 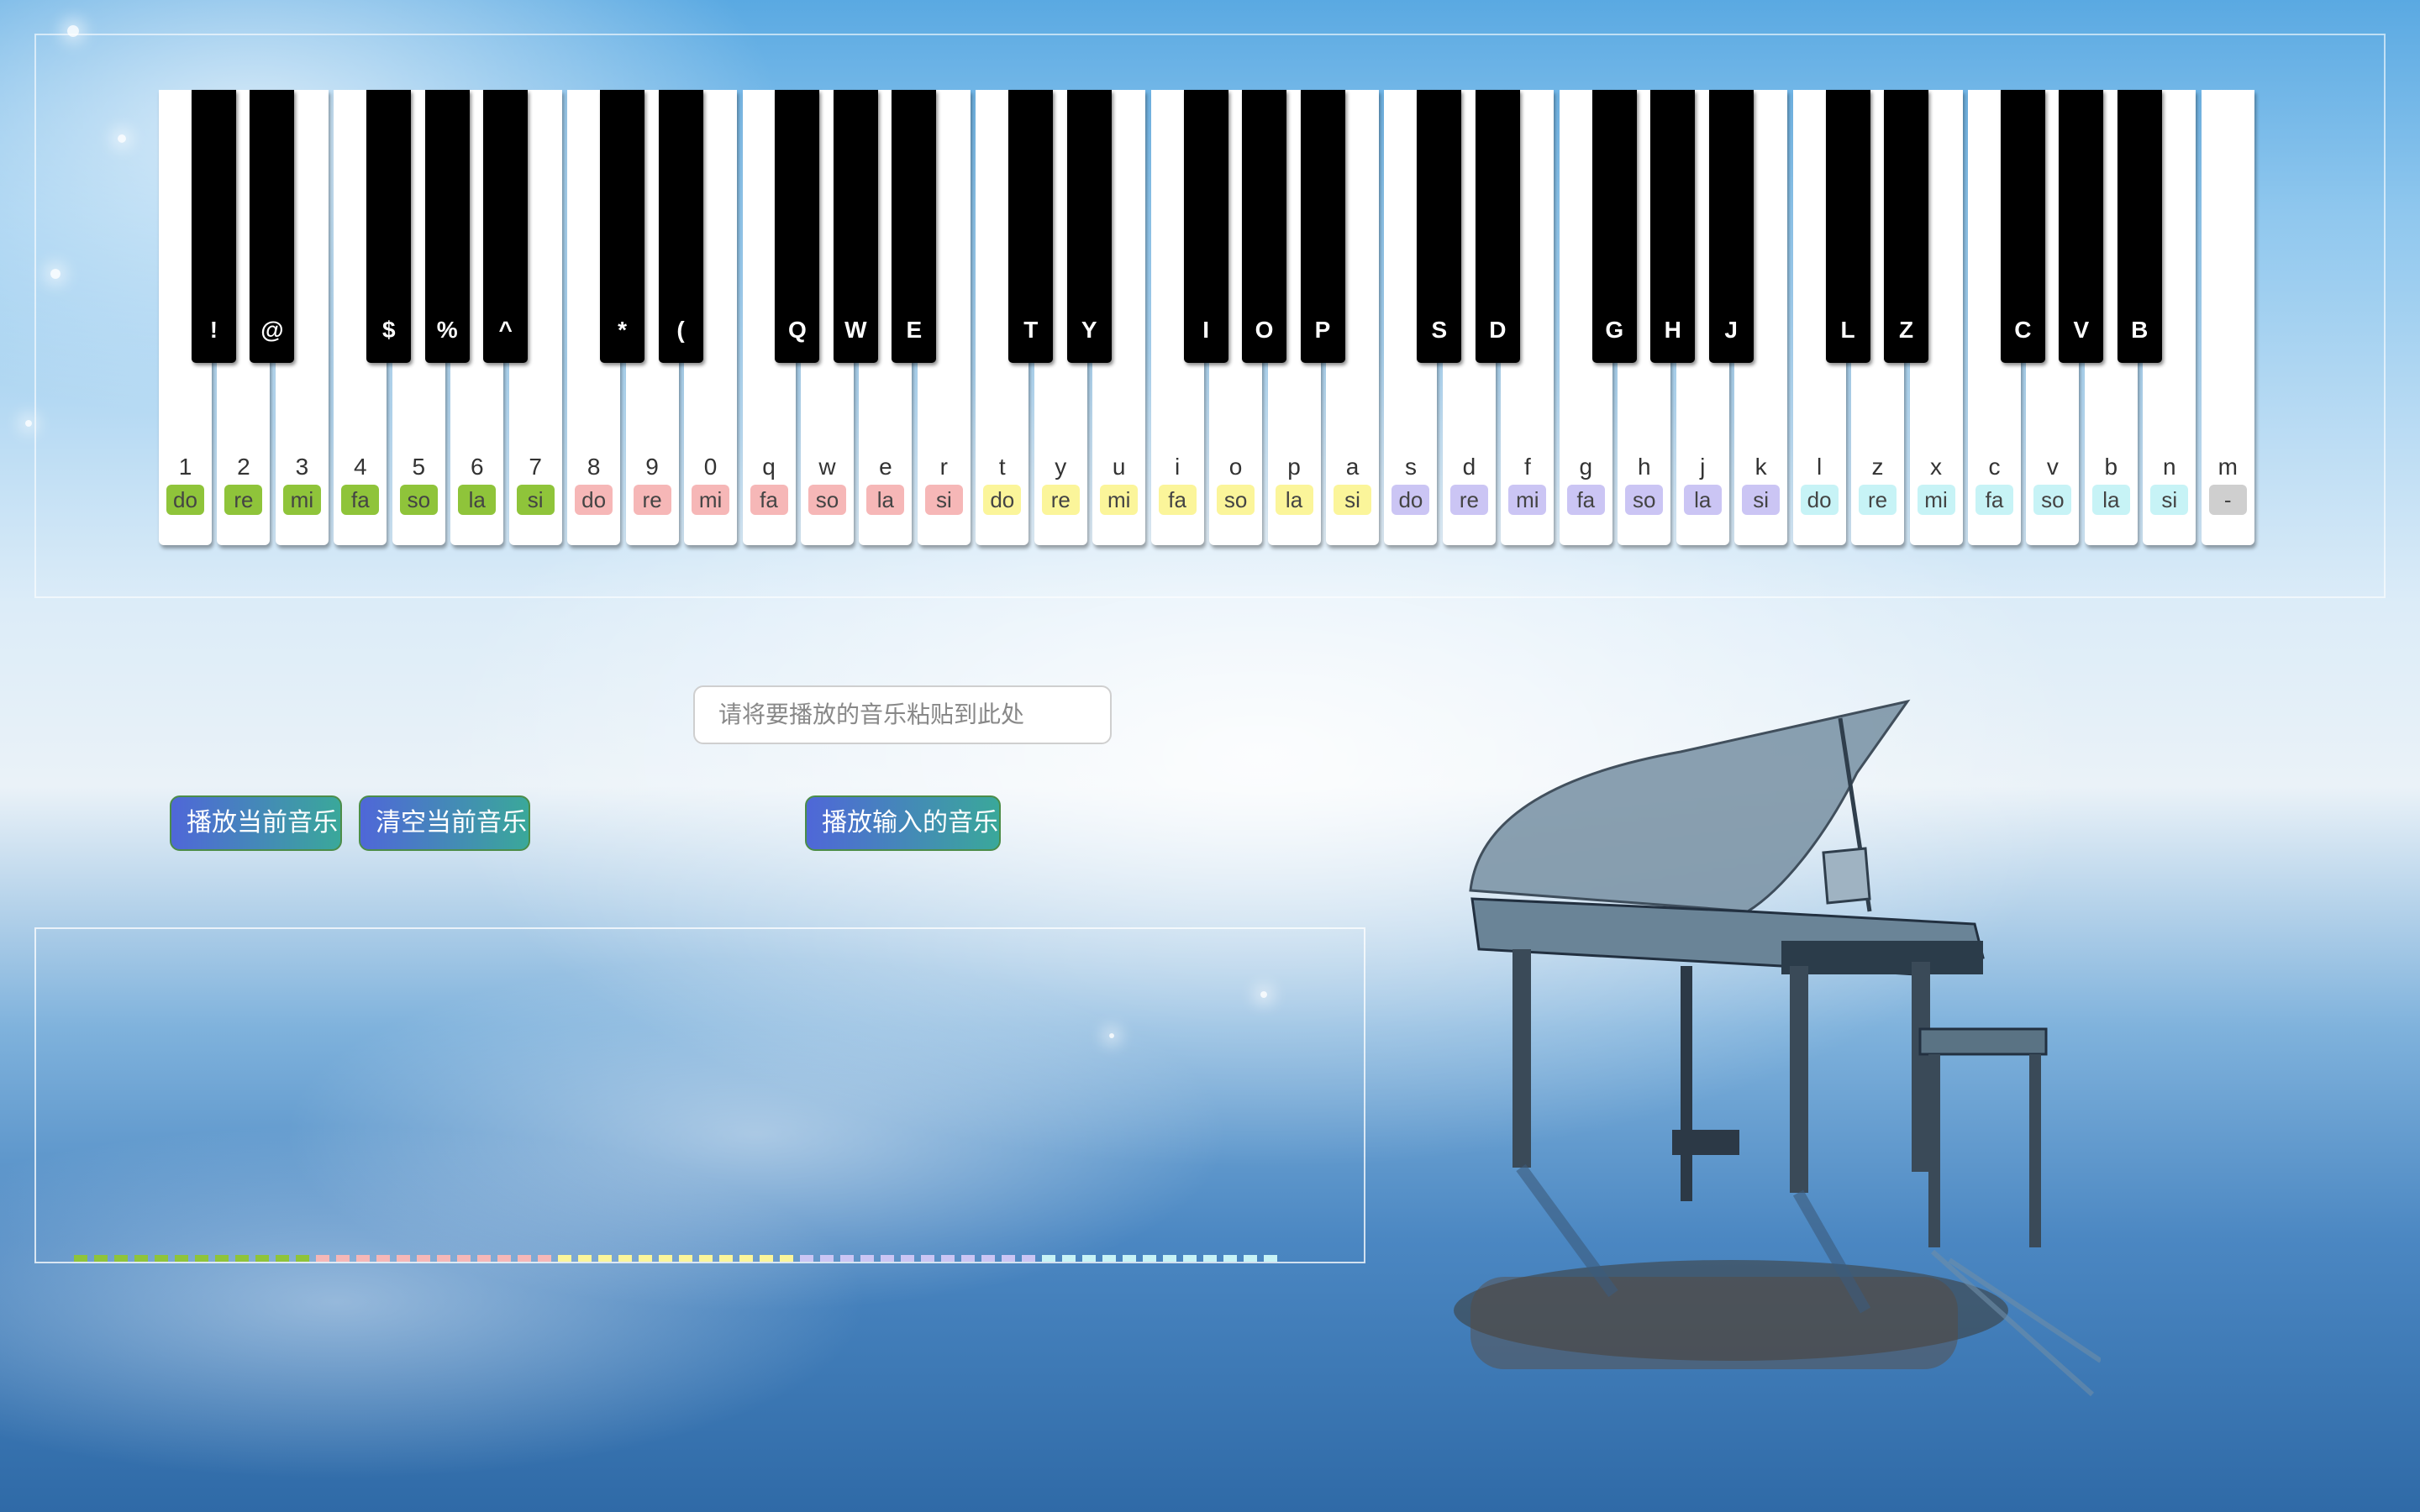 I want to click on white-key-label: x, so click(x=1936, y=467).